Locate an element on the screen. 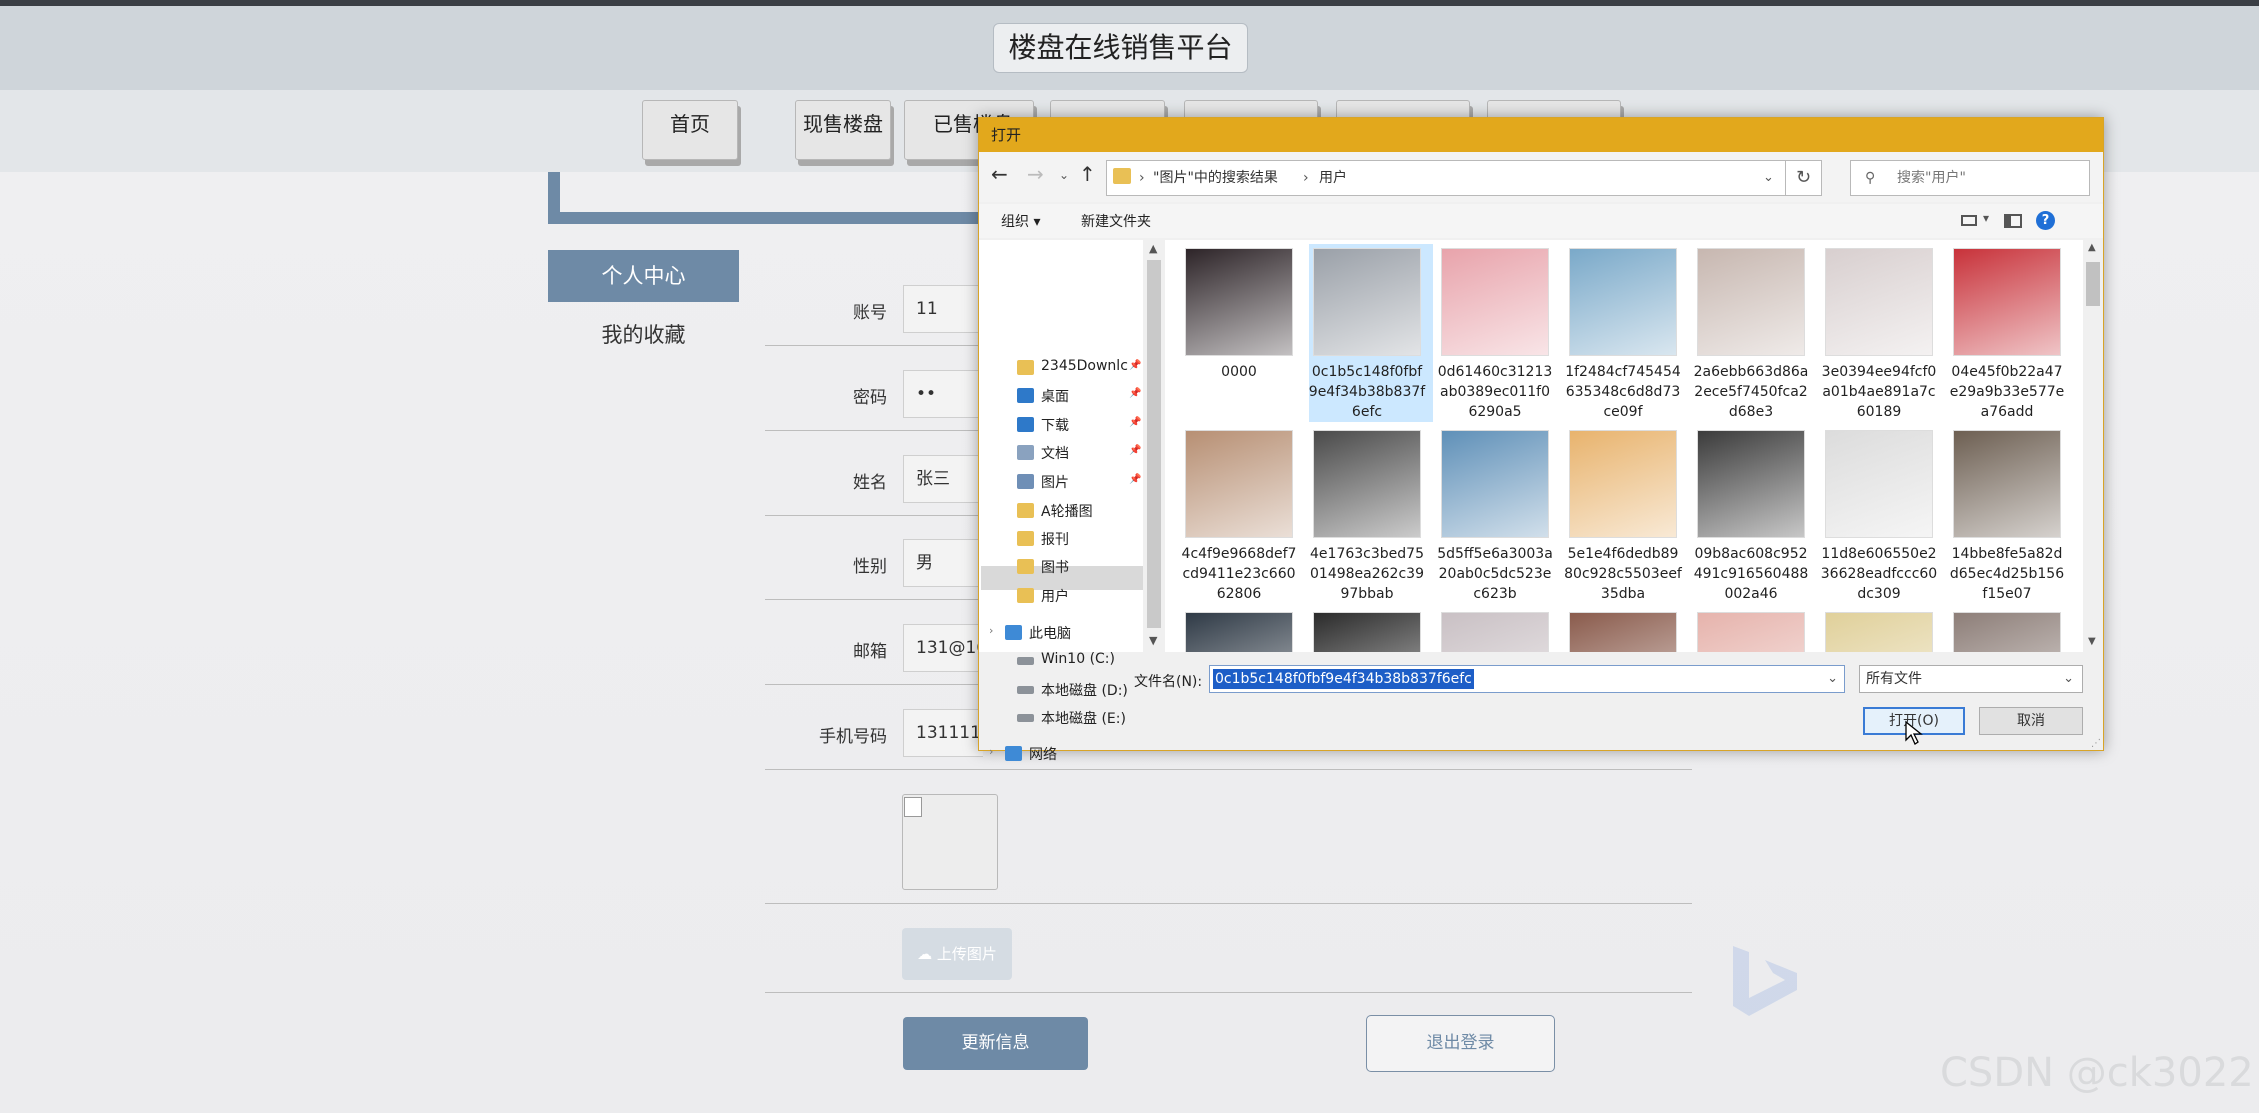 Image resolution: width=2259 pixels, height=1113 pixels. search-input: ⚲ 搜索"用户" is located at coordinates (1970, 178).